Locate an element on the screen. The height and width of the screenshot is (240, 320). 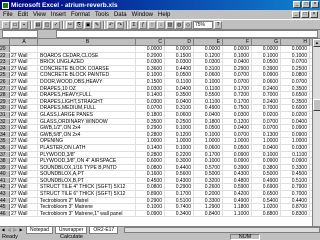
row-header: 30 is located at coordinates (5, 108).